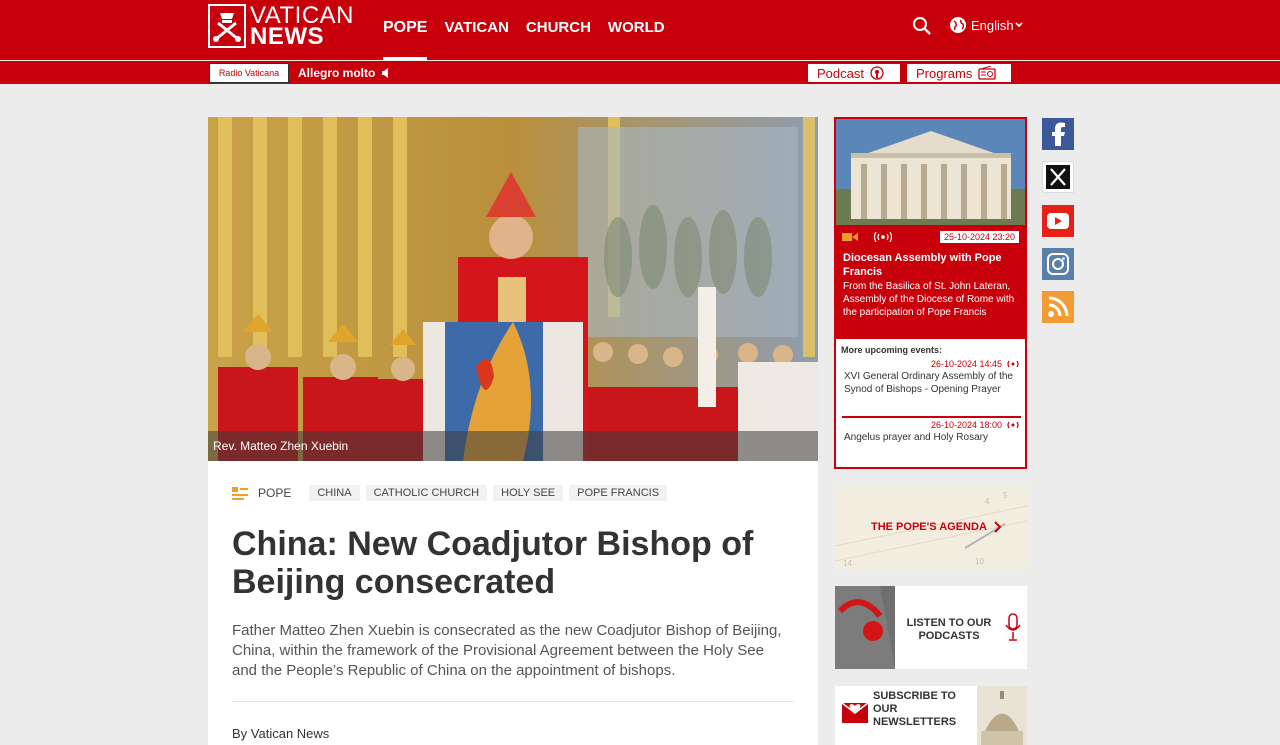 The image size is (1280, 745). I want to click on divider, so click(513, 701).